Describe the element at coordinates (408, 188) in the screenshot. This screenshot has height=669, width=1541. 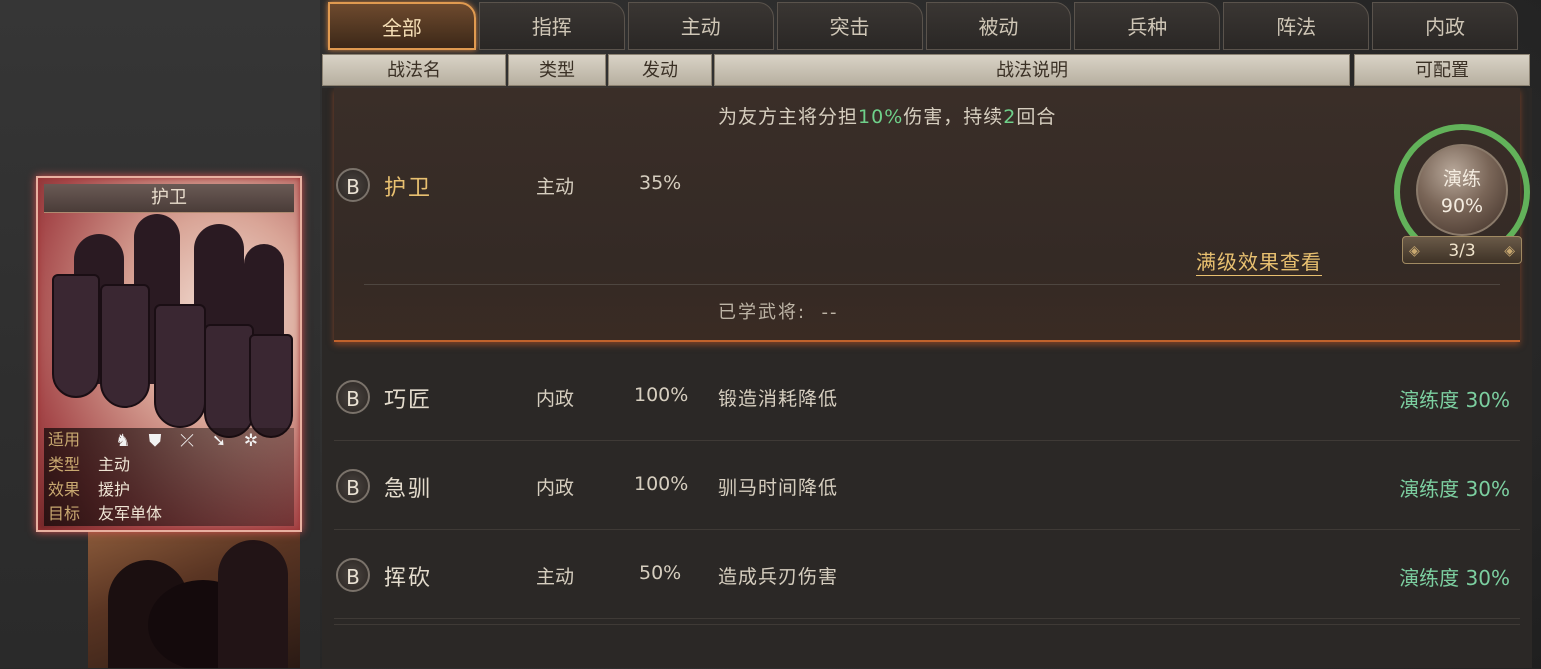
I see `skill-name: 护卫` at that location.